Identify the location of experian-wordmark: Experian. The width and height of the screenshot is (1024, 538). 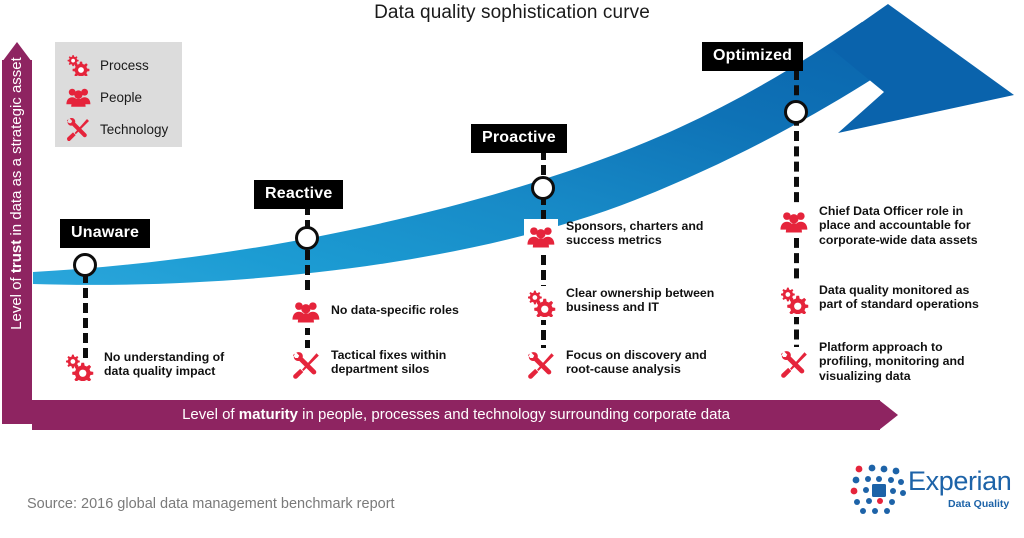
(960, 481).